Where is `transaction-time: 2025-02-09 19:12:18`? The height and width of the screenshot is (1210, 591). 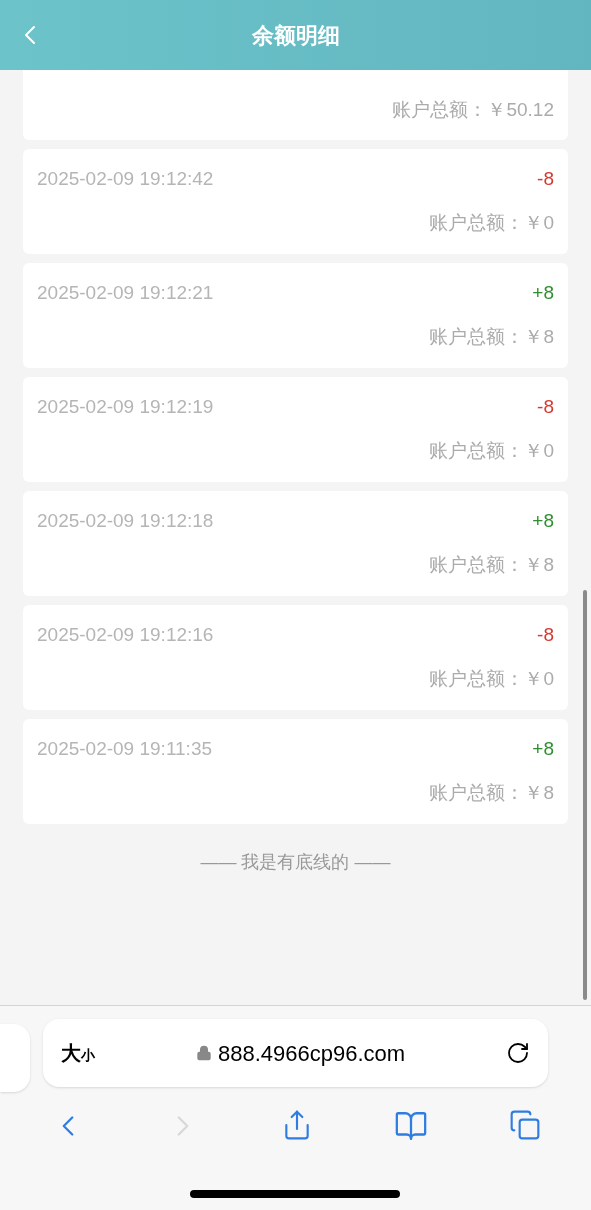
transaction-time: 2025-02-09 19:12:18 is located at coordinates (125, 521).